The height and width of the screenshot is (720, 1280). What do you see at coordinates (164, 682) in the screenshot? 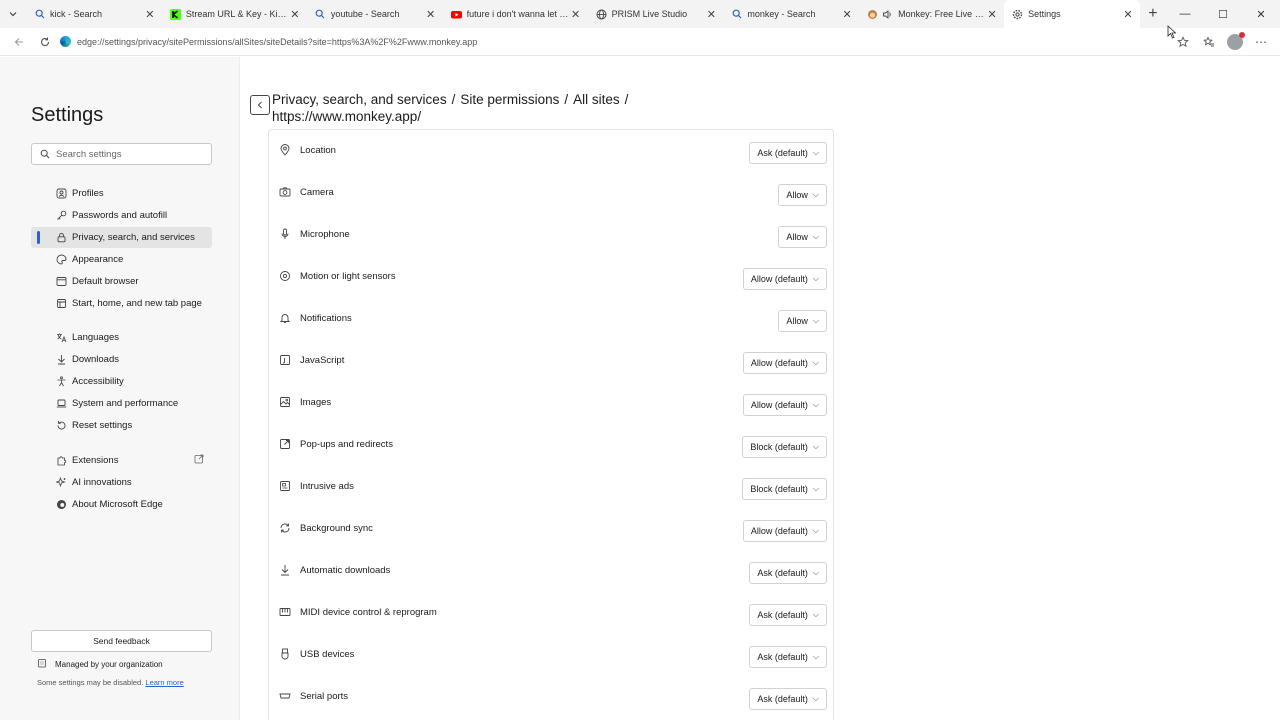
I see `learn-more-link: Learn more` at bounding box center [164, 682].